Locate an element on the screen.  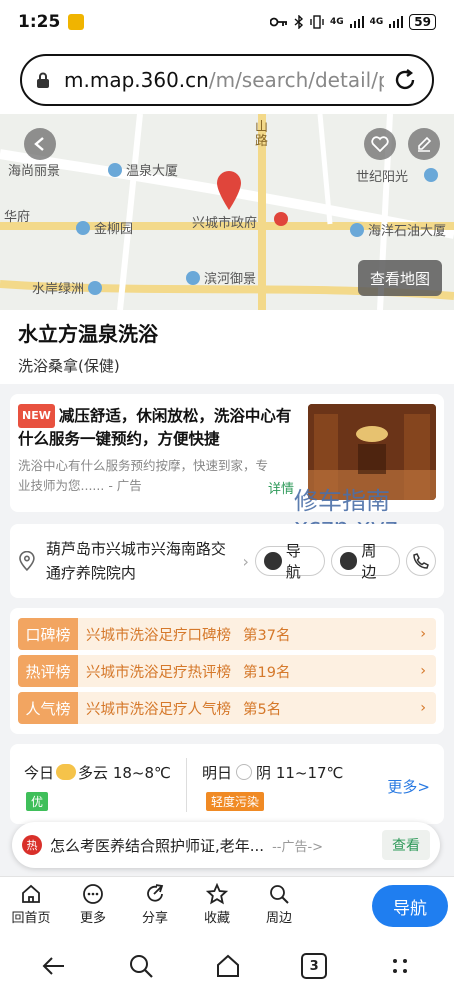
address-text: 葫芦岛市兴城市兴海南路交通疗养院院内 is located at coordinates (143, 561).